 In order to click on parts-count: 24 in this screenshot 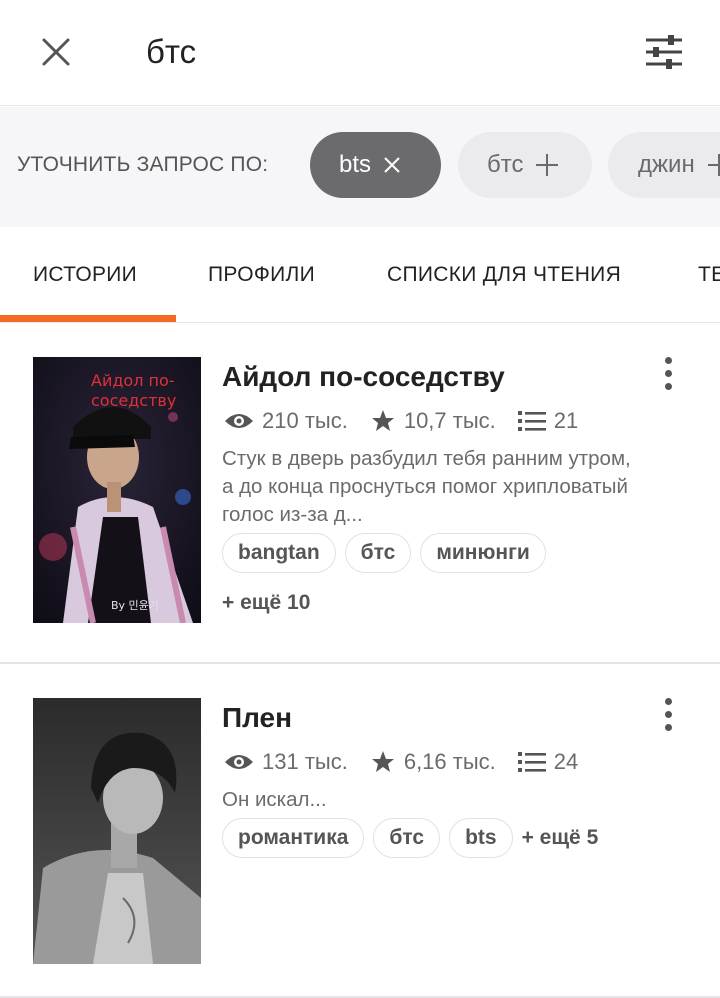, I will do `click(566, 761)`.